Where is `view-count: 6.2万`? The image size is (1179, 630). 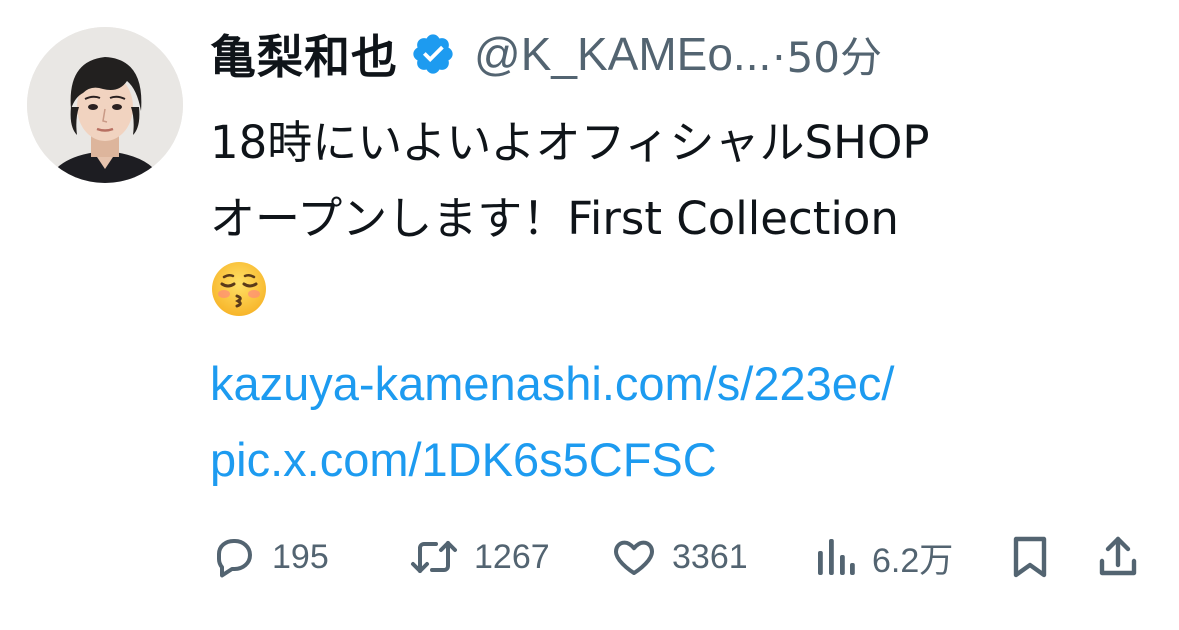 view-count: 6.2万 is located at coordinates (913, 560).